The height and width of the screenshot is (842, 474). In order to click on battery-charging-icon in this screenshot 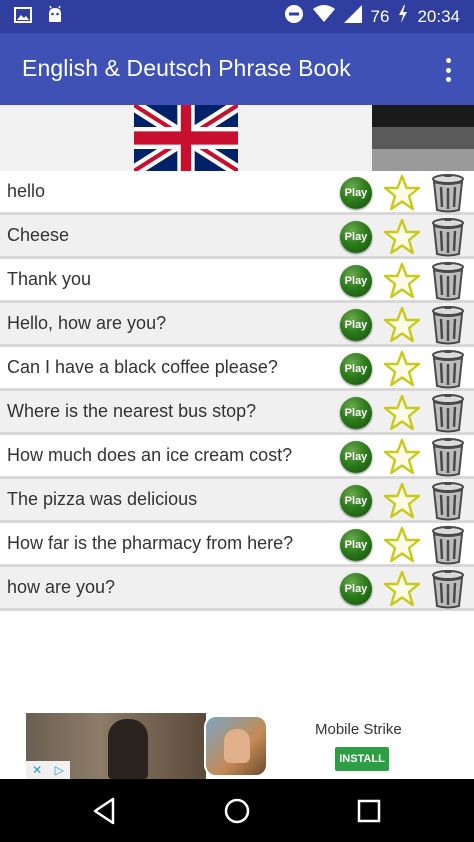, I will do `click(403, 16)`.